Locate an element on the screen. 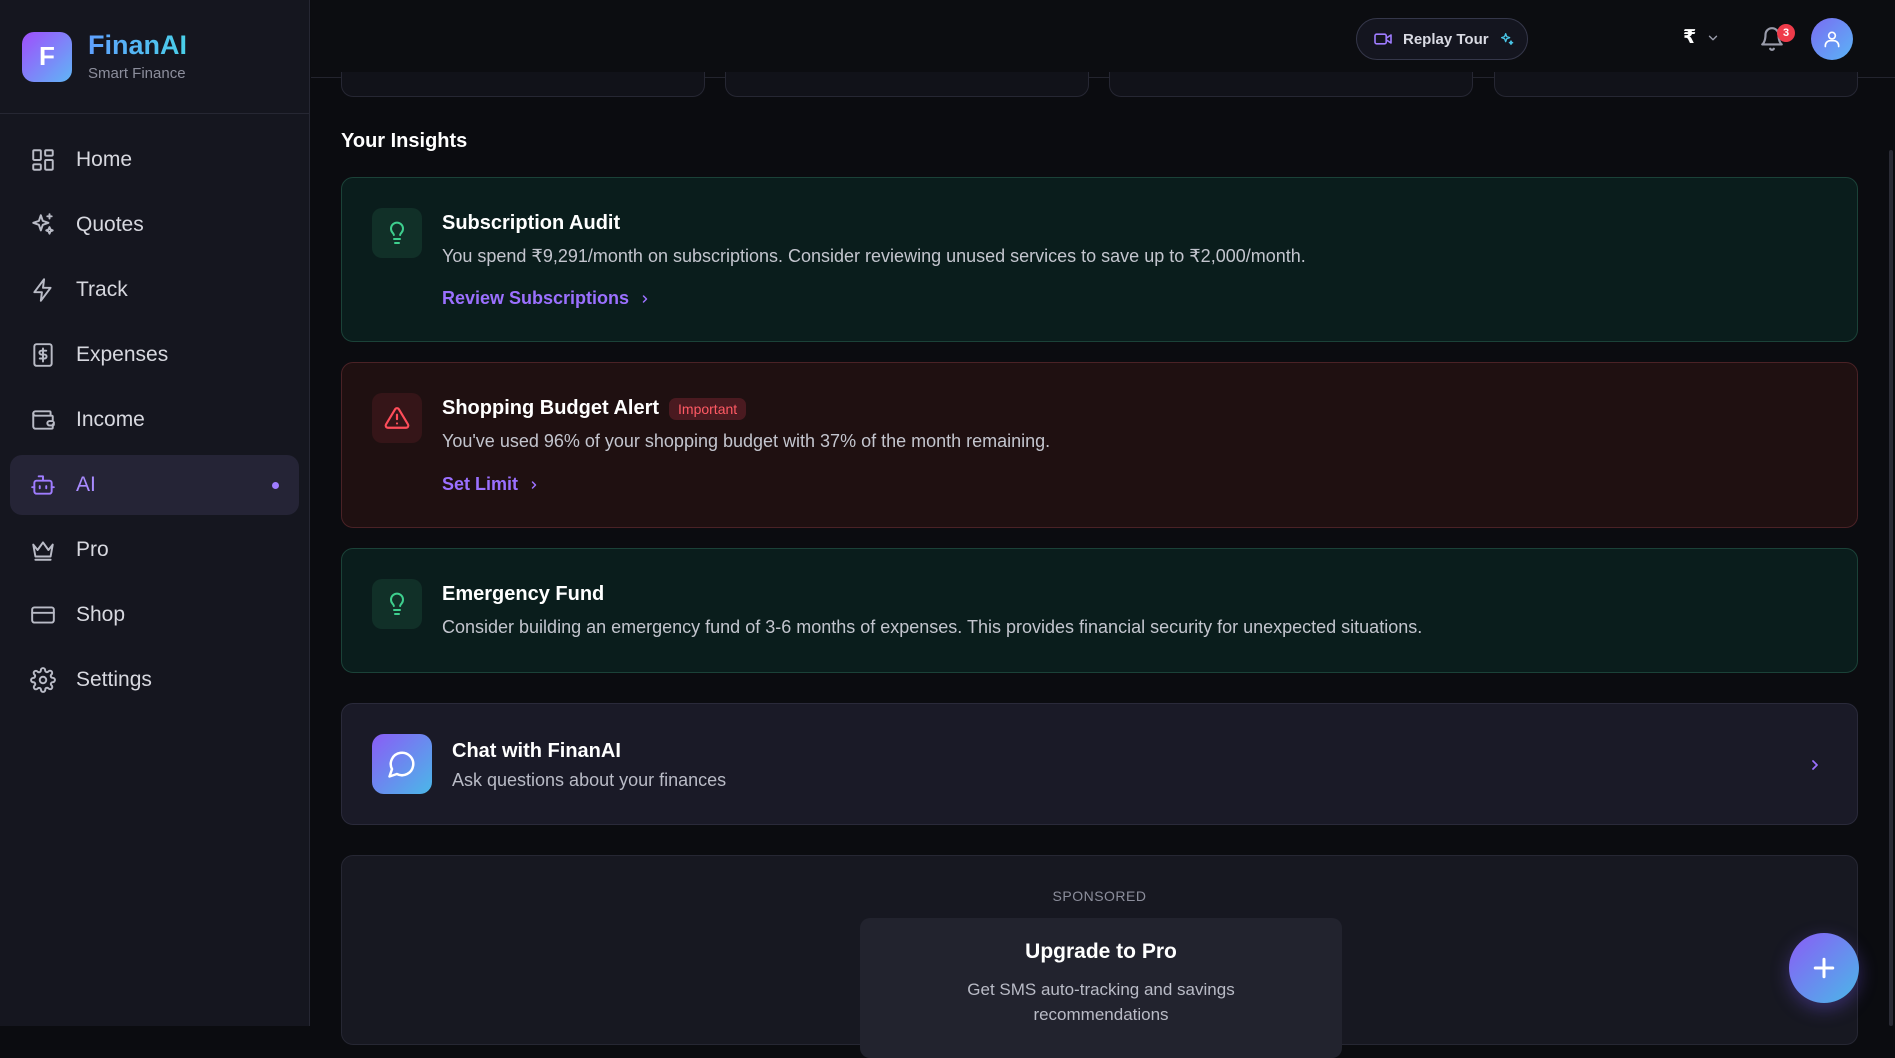 This screenshot has height=1058, width=1895. sidebar-item-label: Income is located at coordinates (110, 419).